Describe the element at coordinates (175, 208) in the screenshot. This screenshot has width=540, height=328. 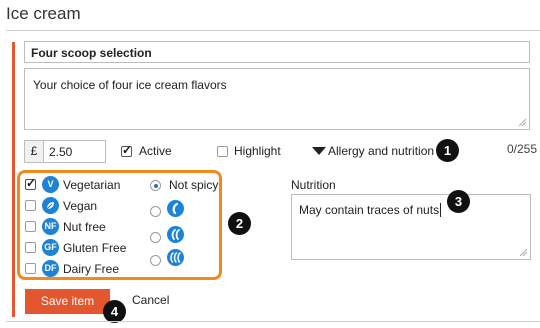
I see `mild-chili-icon` at that location.